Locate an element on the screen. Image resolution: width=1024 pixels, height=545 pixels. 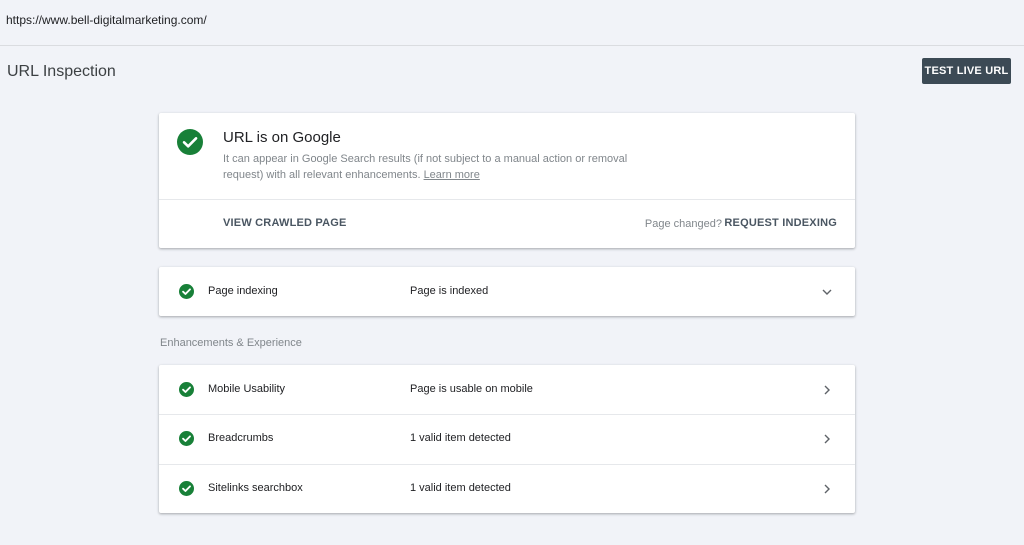
page-indexing-row: Page indexing Page is indexed is located at coordinates (507, 291).